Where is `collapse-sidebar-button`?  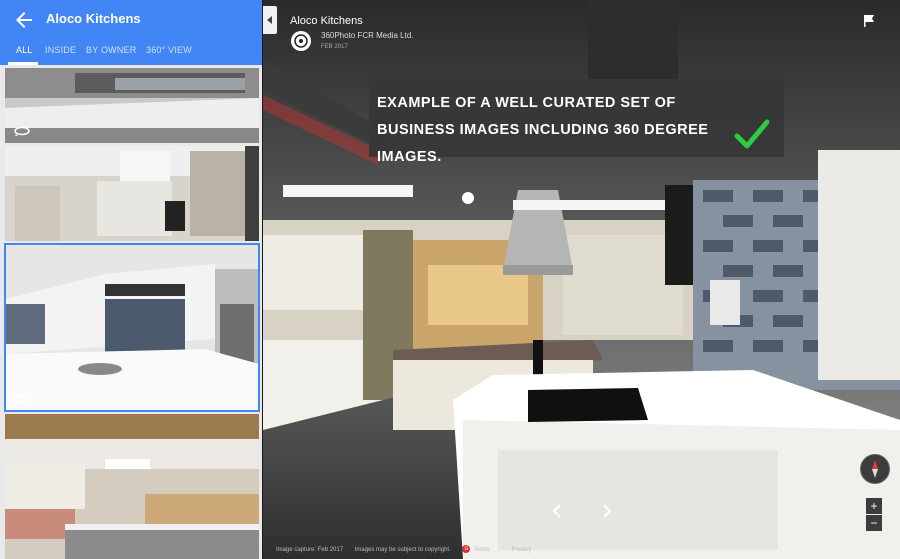
collapse-sidebar-button is located at coordinates (270, 20).